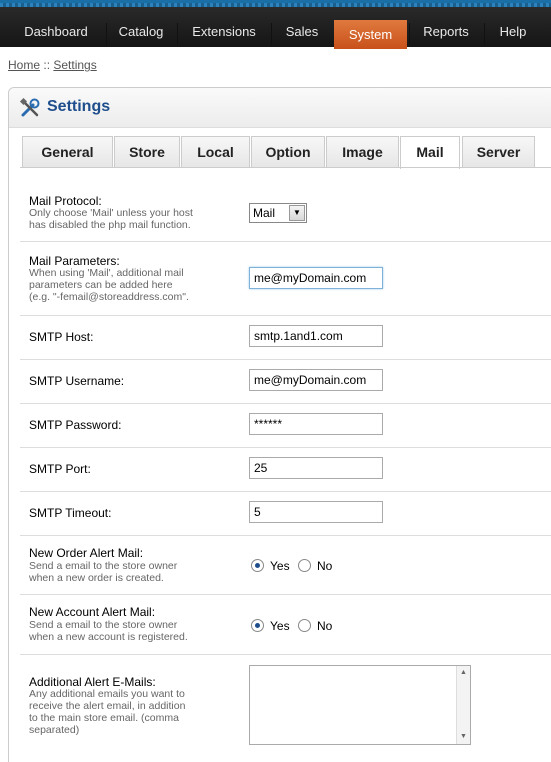 This screenshot has width=551, height=762. I want to click on tab-store: Store, so click(147, 152).